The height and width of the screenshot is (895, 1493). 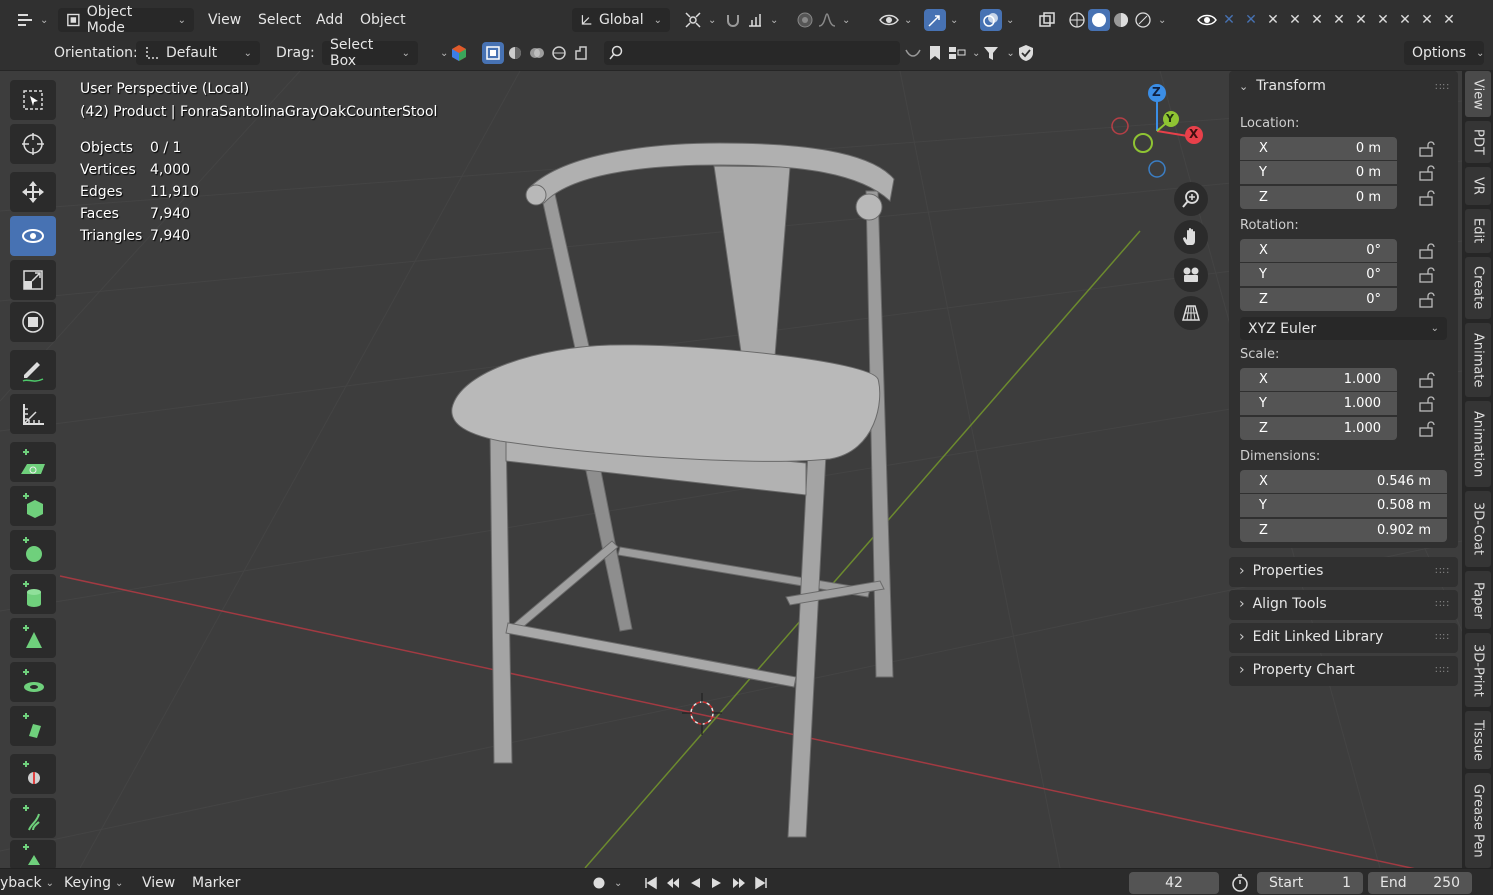 What do you see at coordinates (216, 883) in the screenshot?
I see `marker-menu: Marker` at bounding box center [216, 883].